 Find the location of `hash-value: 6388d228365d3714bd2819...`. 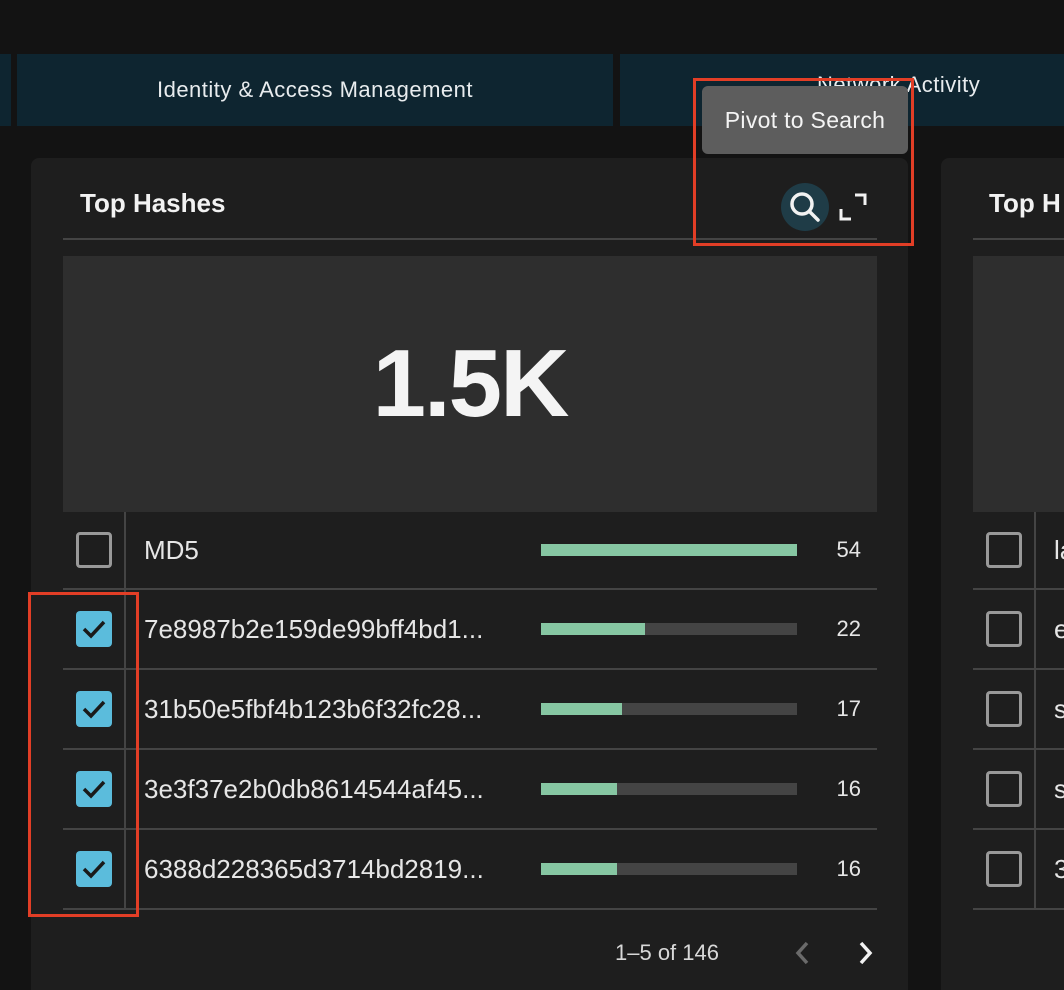

hash-value: 6388d228365d3714bd2819... is located at coordinates (314, 869).